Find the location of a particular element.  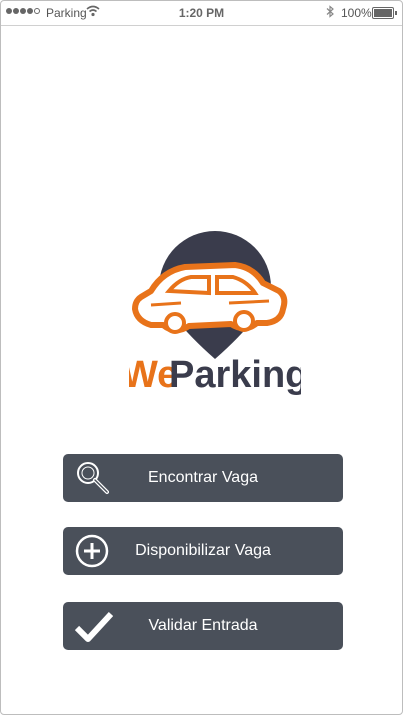

validate-entry-button: Validar Entrada is located at coordinates (203, 626).